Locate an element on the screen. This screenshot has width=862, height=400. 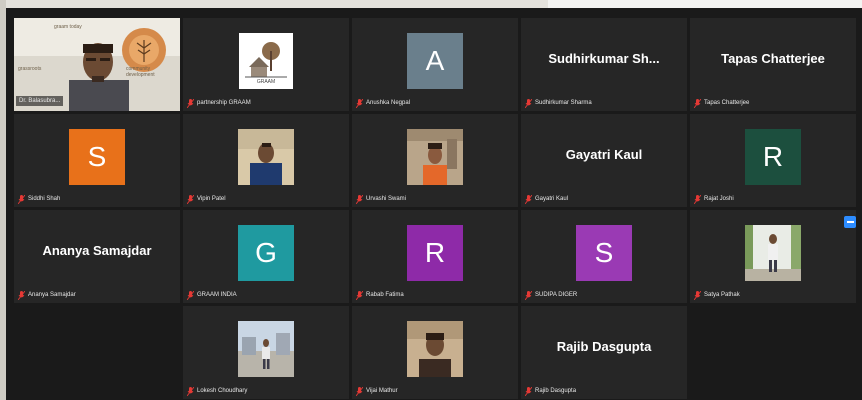
participant-avatar: G is located at coordinates (266, 253).